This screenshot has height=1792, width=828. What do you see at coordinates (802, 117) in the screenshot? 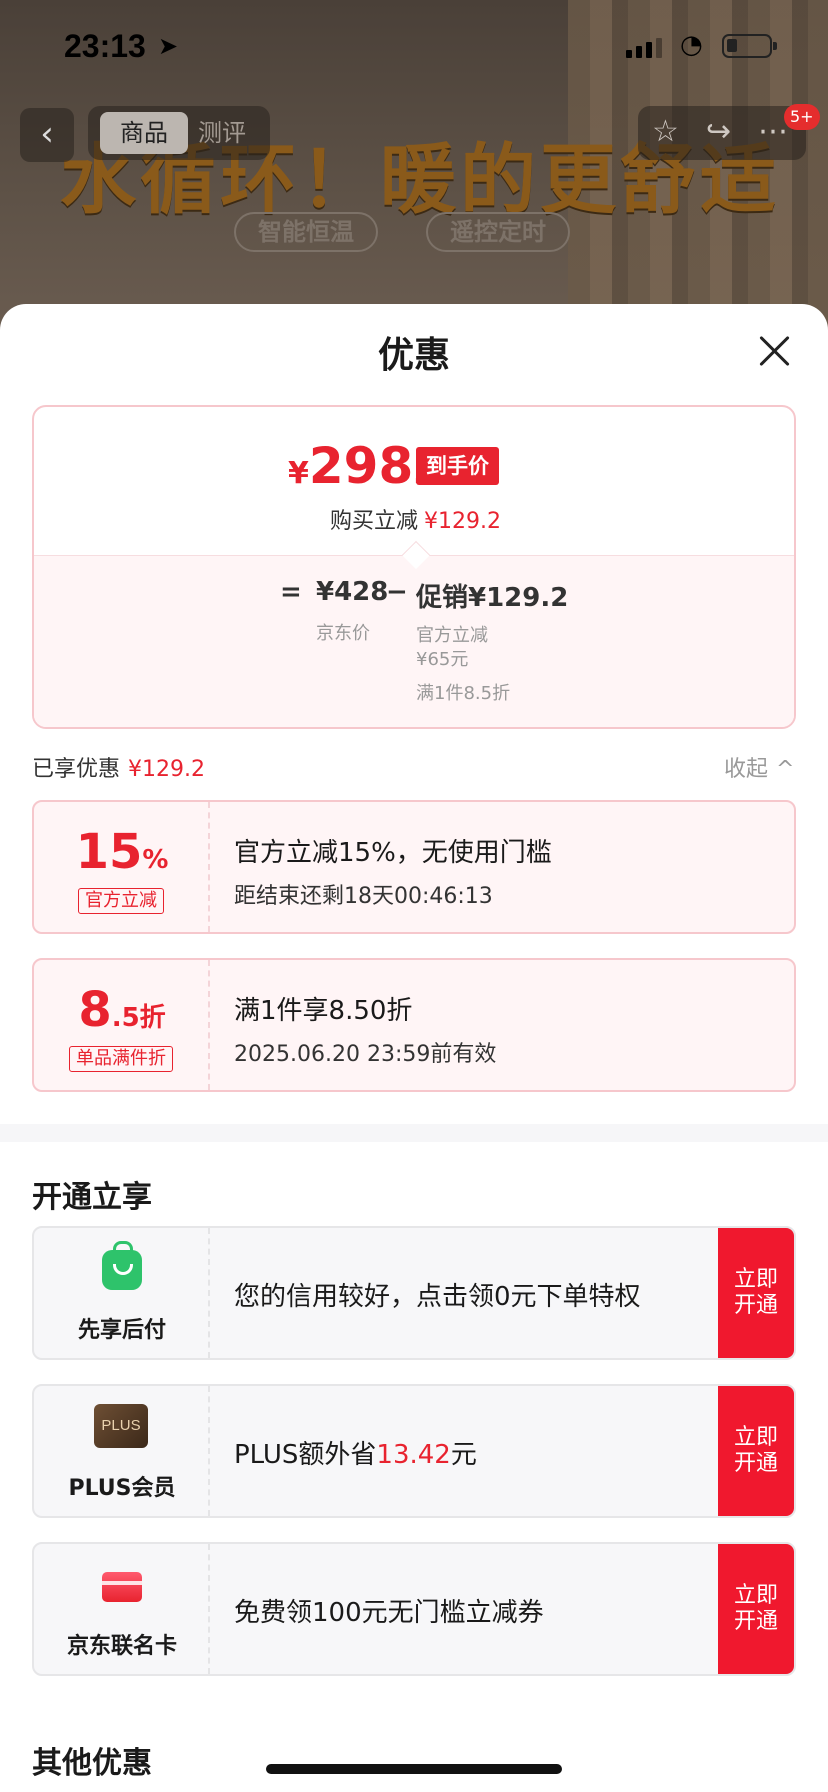
I see `message-badge: 5+` at bounding box center [802, 117].